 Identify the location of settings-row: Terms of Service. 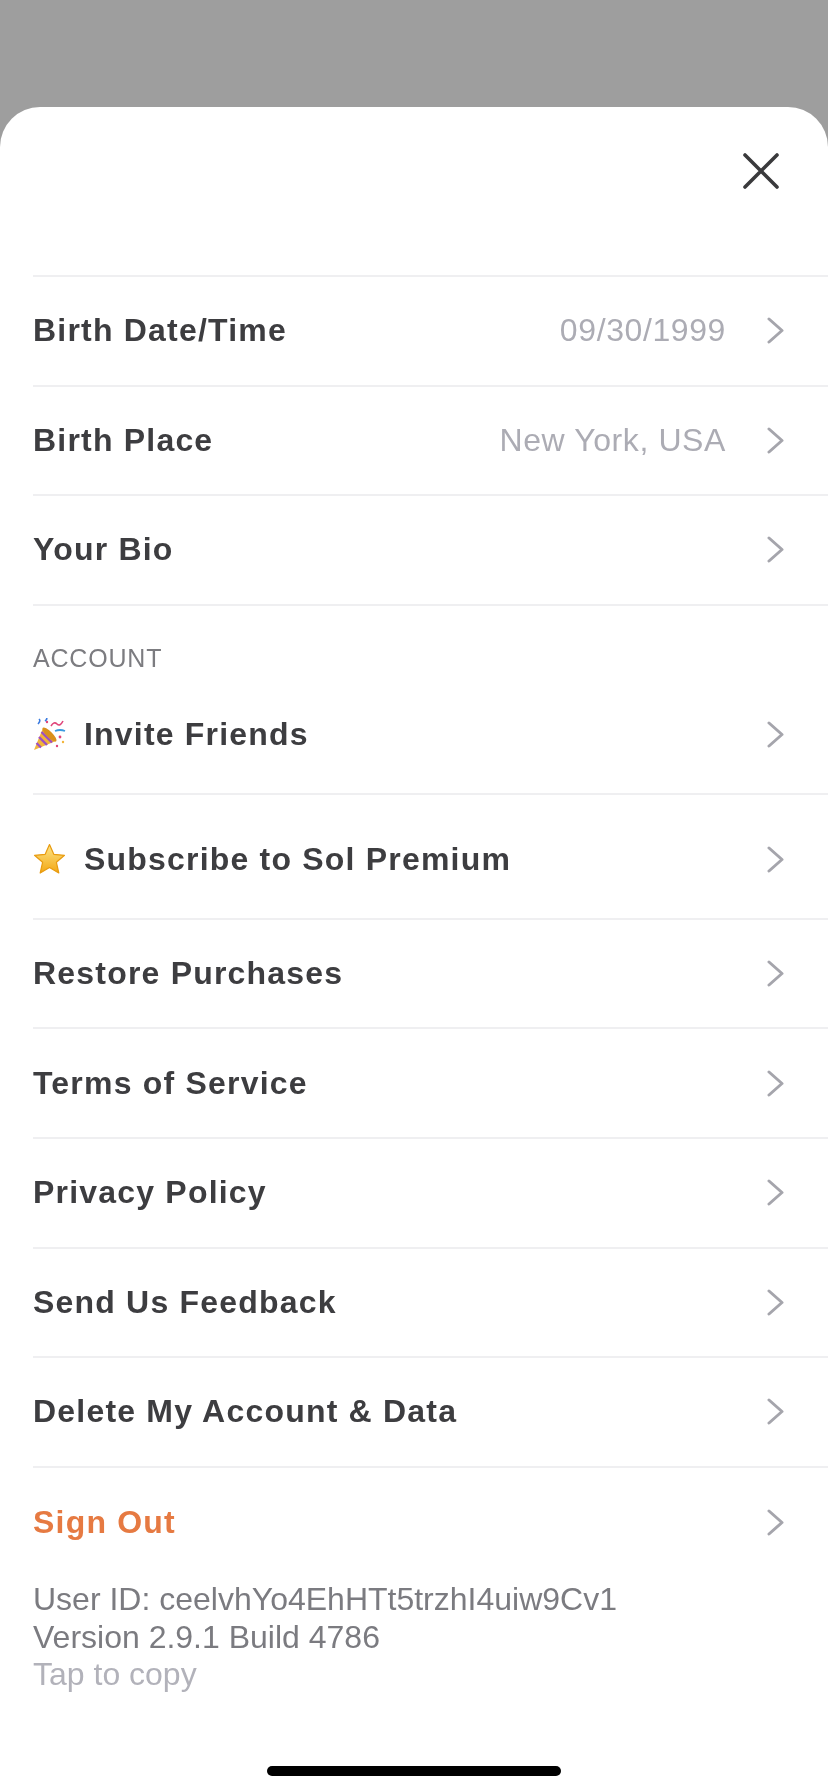
(430, 1084).